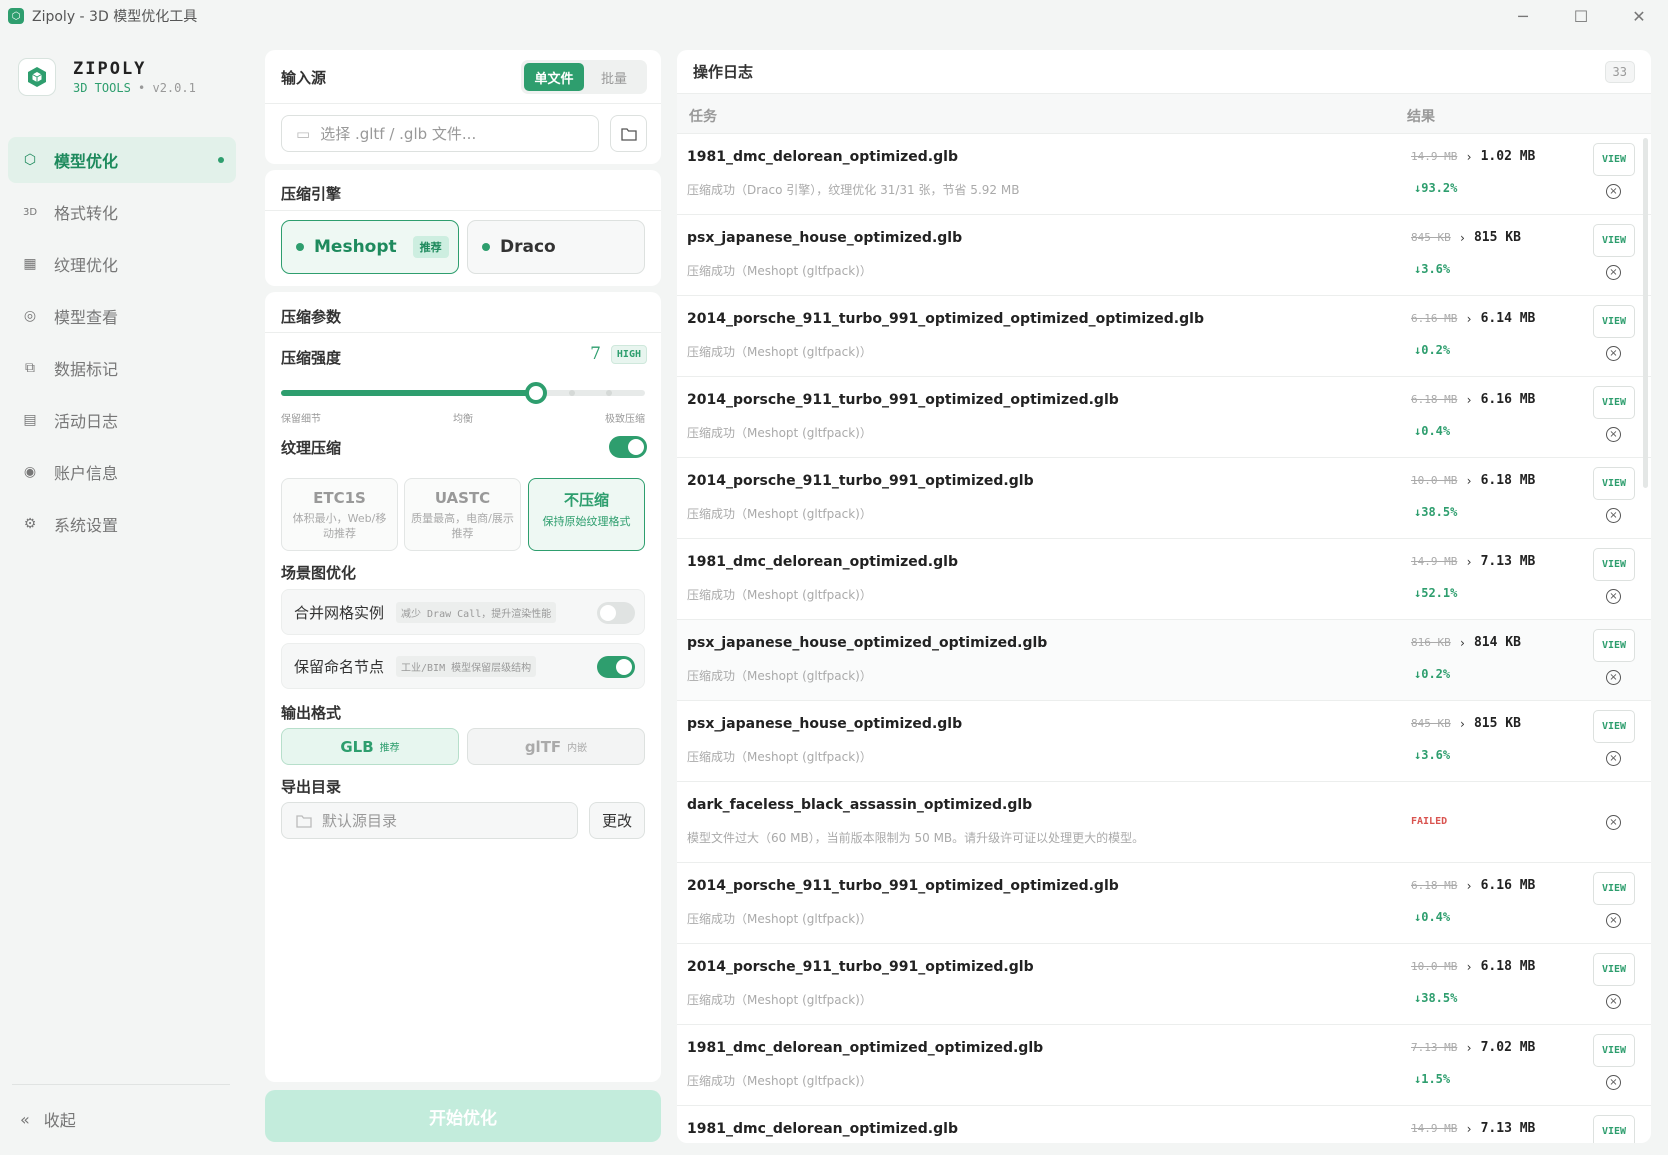  What do you see at coordinates (834, 16) in the screenshot?
I see `title-bar: ⬡ Zipoly - 3D 模型优化工具 ─ ☐ ✕` at bounding box center [834, 16].